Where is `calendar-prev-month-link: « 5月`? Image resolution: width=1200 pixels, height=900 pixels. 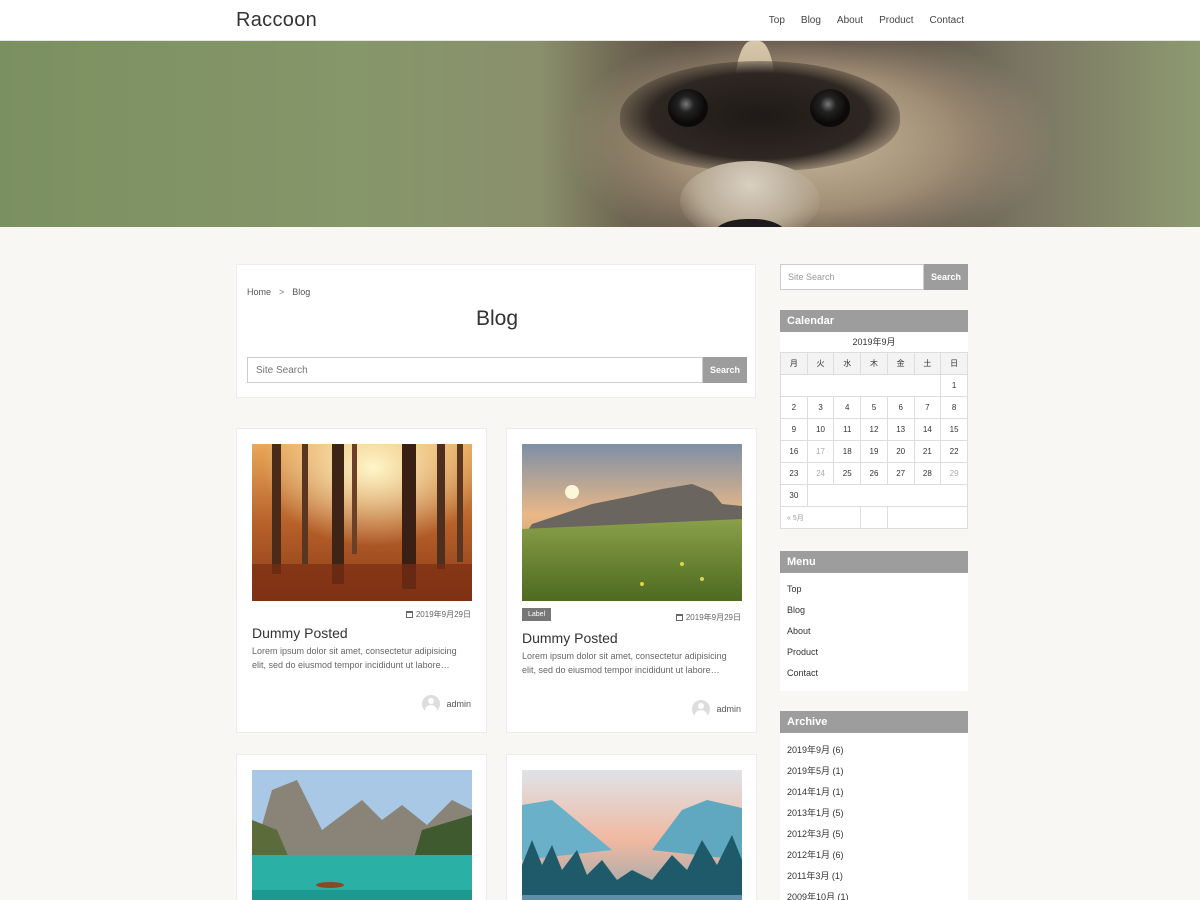 calendar-prev-month-link: « 5月 is located at coordinates (820, 517).